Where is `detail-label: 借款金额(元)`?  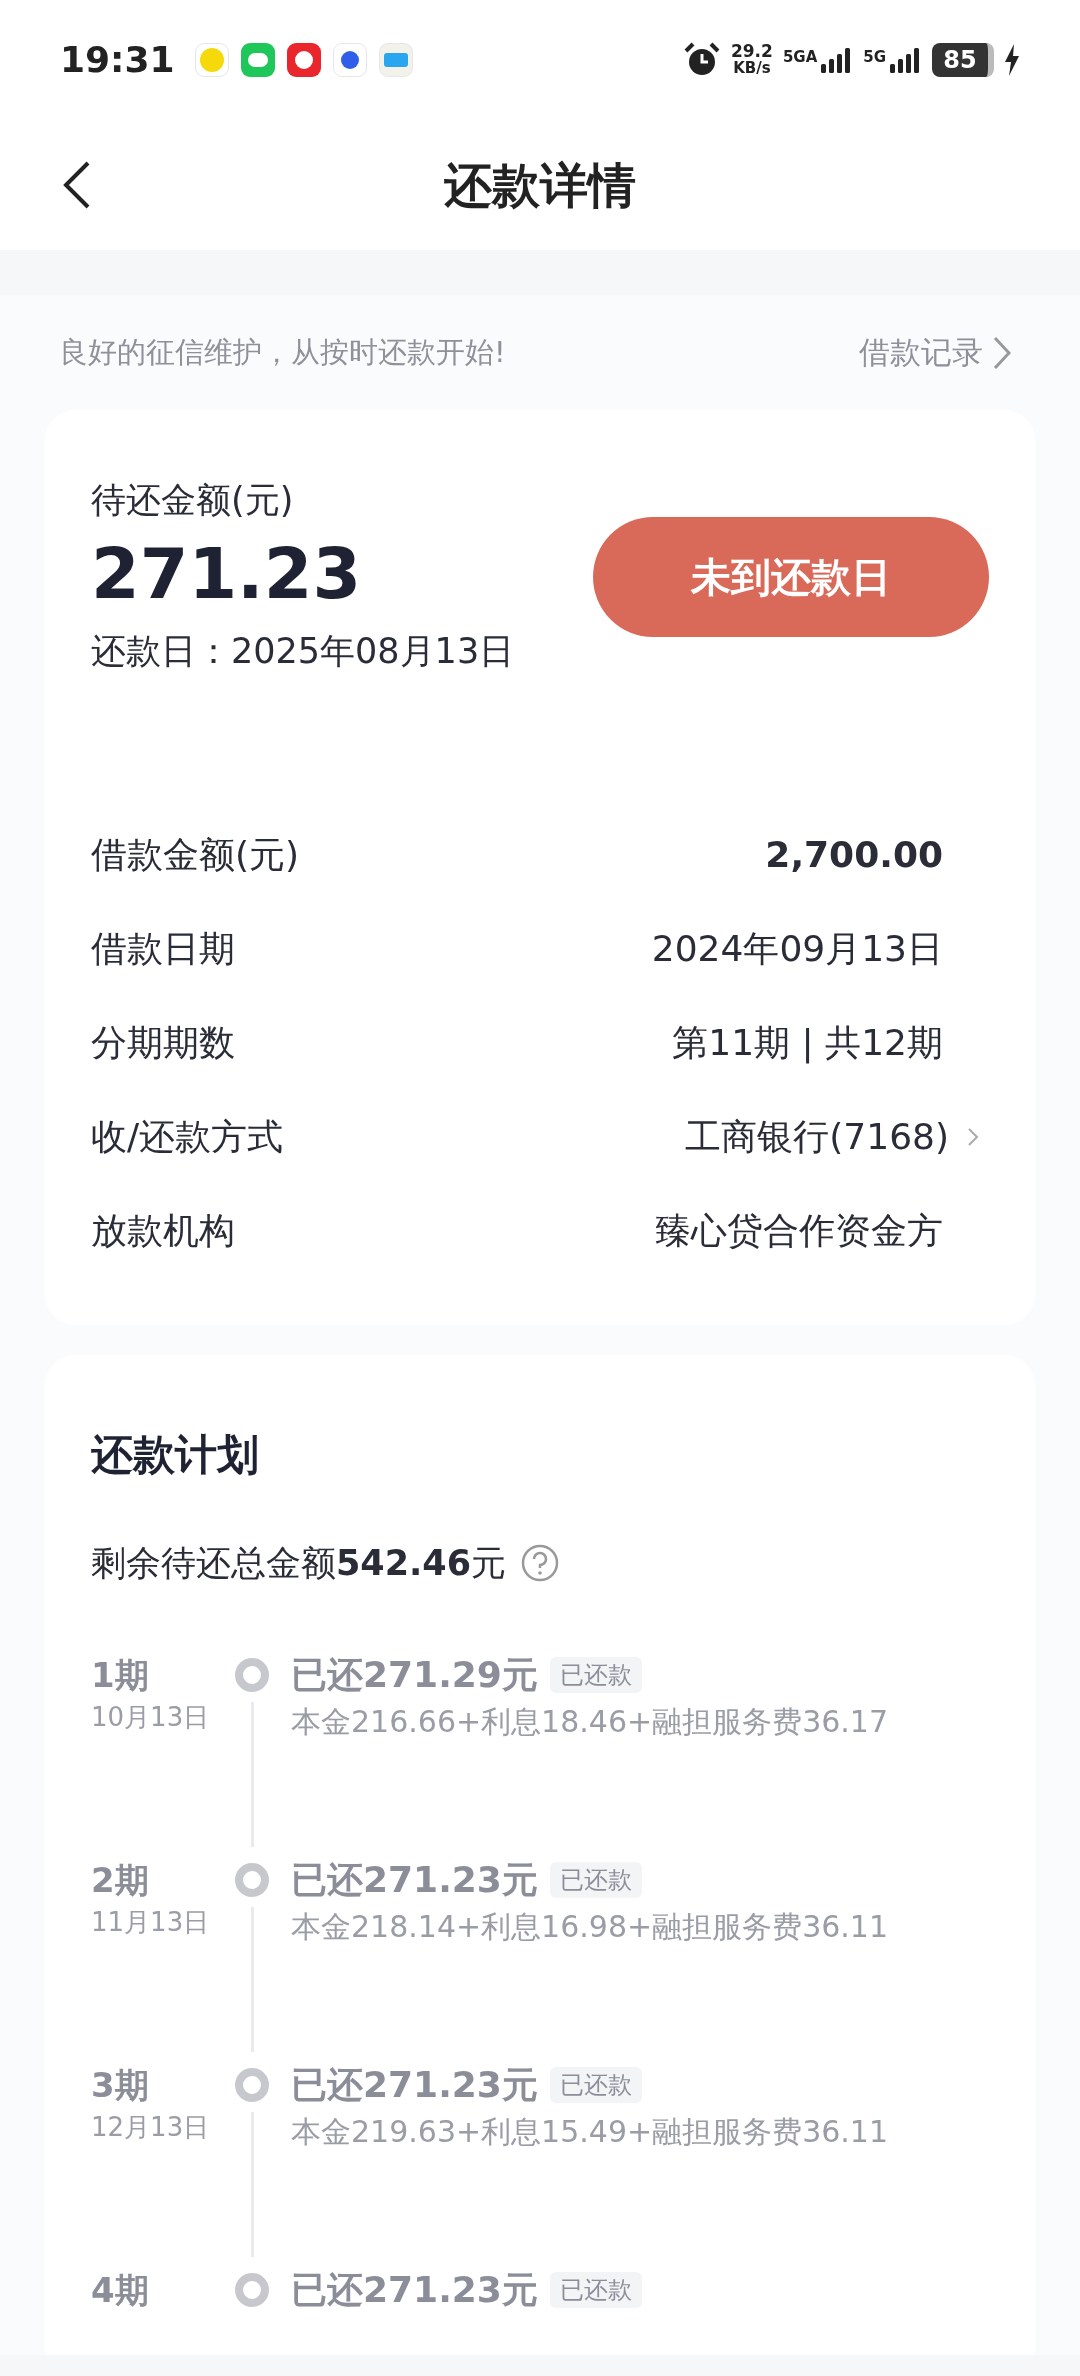
detail-label: 借款金额(元) is located at coordinates (195, 855).